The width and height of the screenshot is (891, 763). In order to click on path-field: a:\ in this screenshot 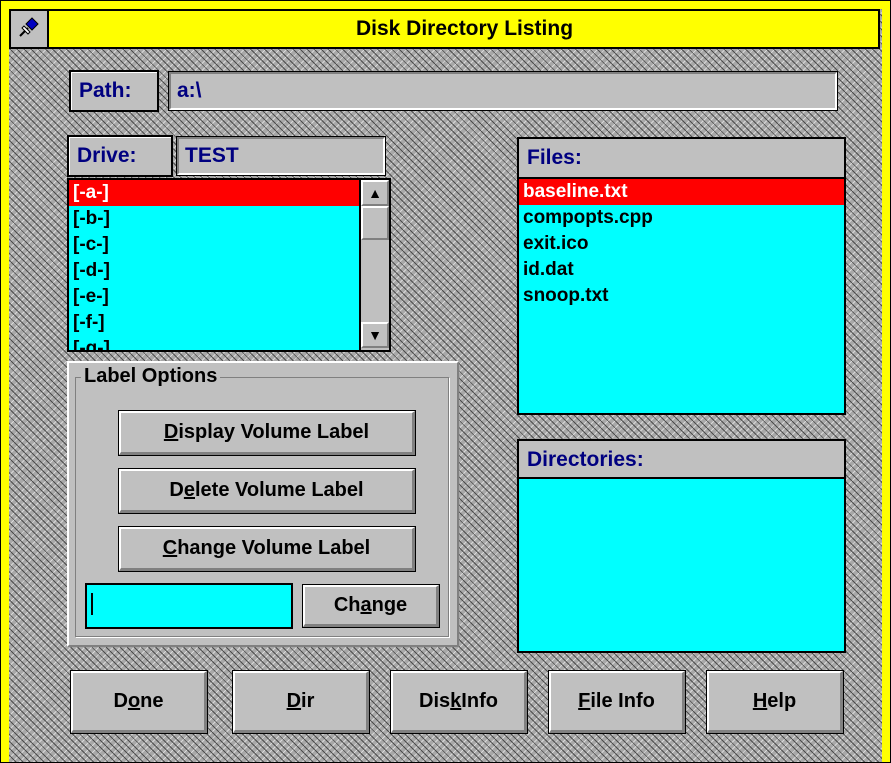, I will do `click(503, 91)`.